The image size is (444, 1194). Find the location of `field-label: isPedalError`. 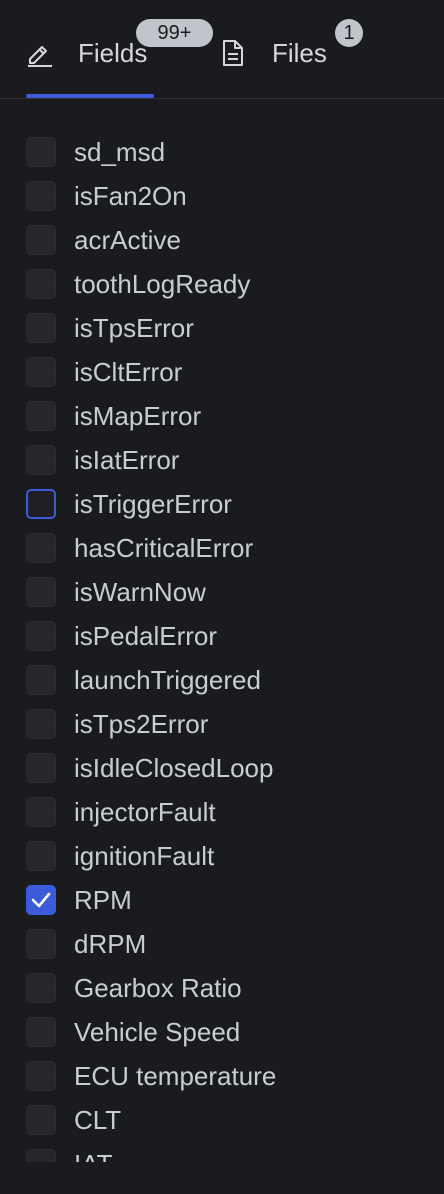

field-label: isPedalError is located at coordinates (146, 635).